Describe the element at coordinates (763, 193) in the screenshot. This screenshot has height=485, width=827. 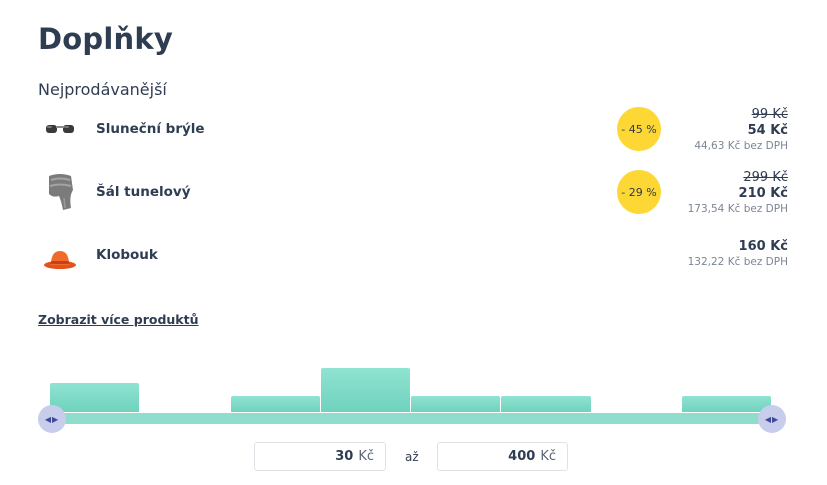
I see `current-price: 210 Kč` at that location.